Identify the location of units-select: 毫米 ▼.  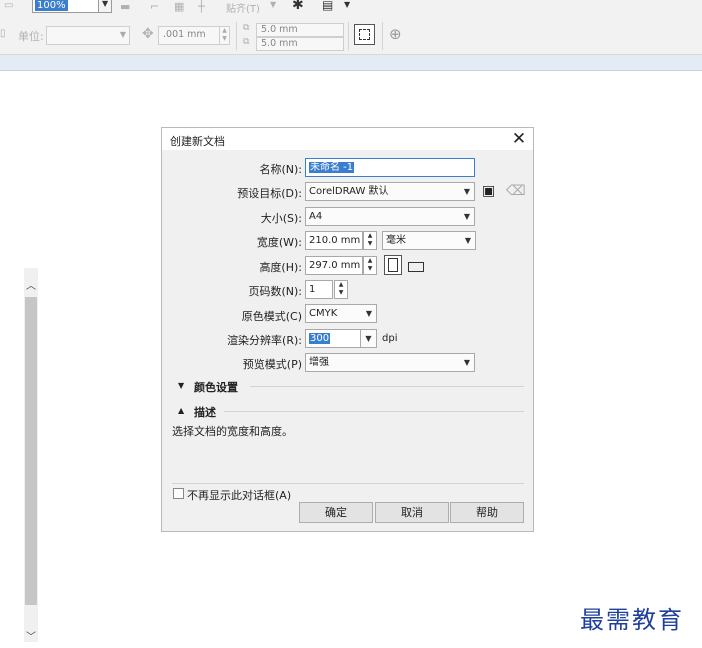
(429, 240).